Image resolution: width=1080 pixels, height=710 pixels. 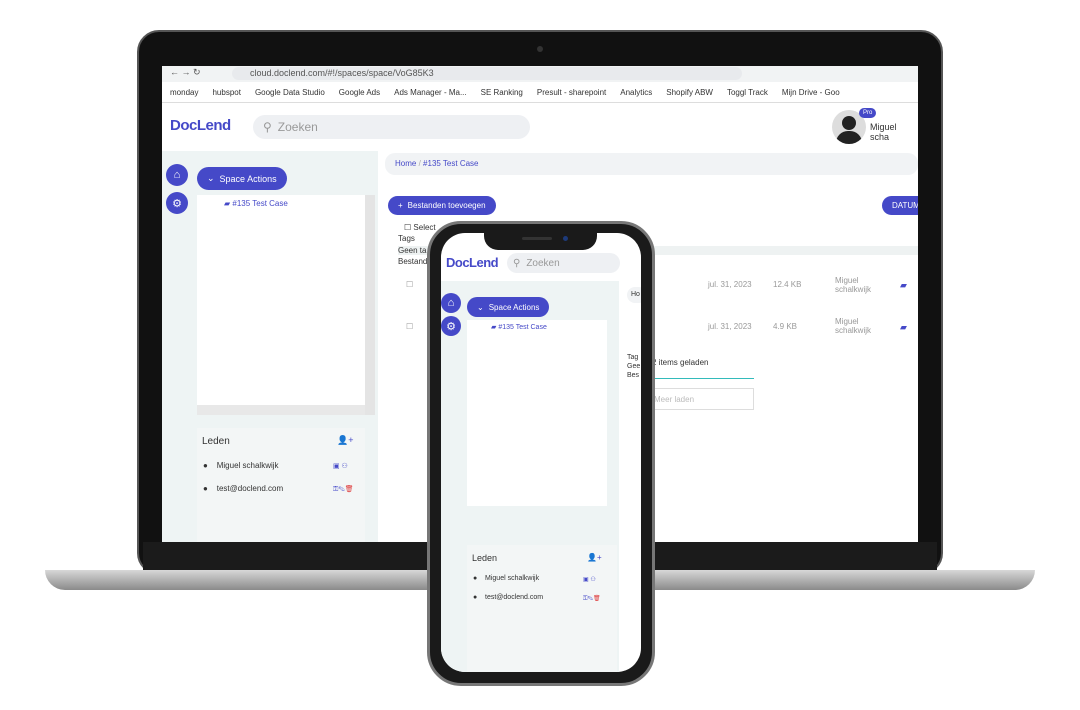 What do you see at coordinates (700, 399) in the screenshot?
I see `load-more-button: Meer laden` at bounding box center [700, 399].